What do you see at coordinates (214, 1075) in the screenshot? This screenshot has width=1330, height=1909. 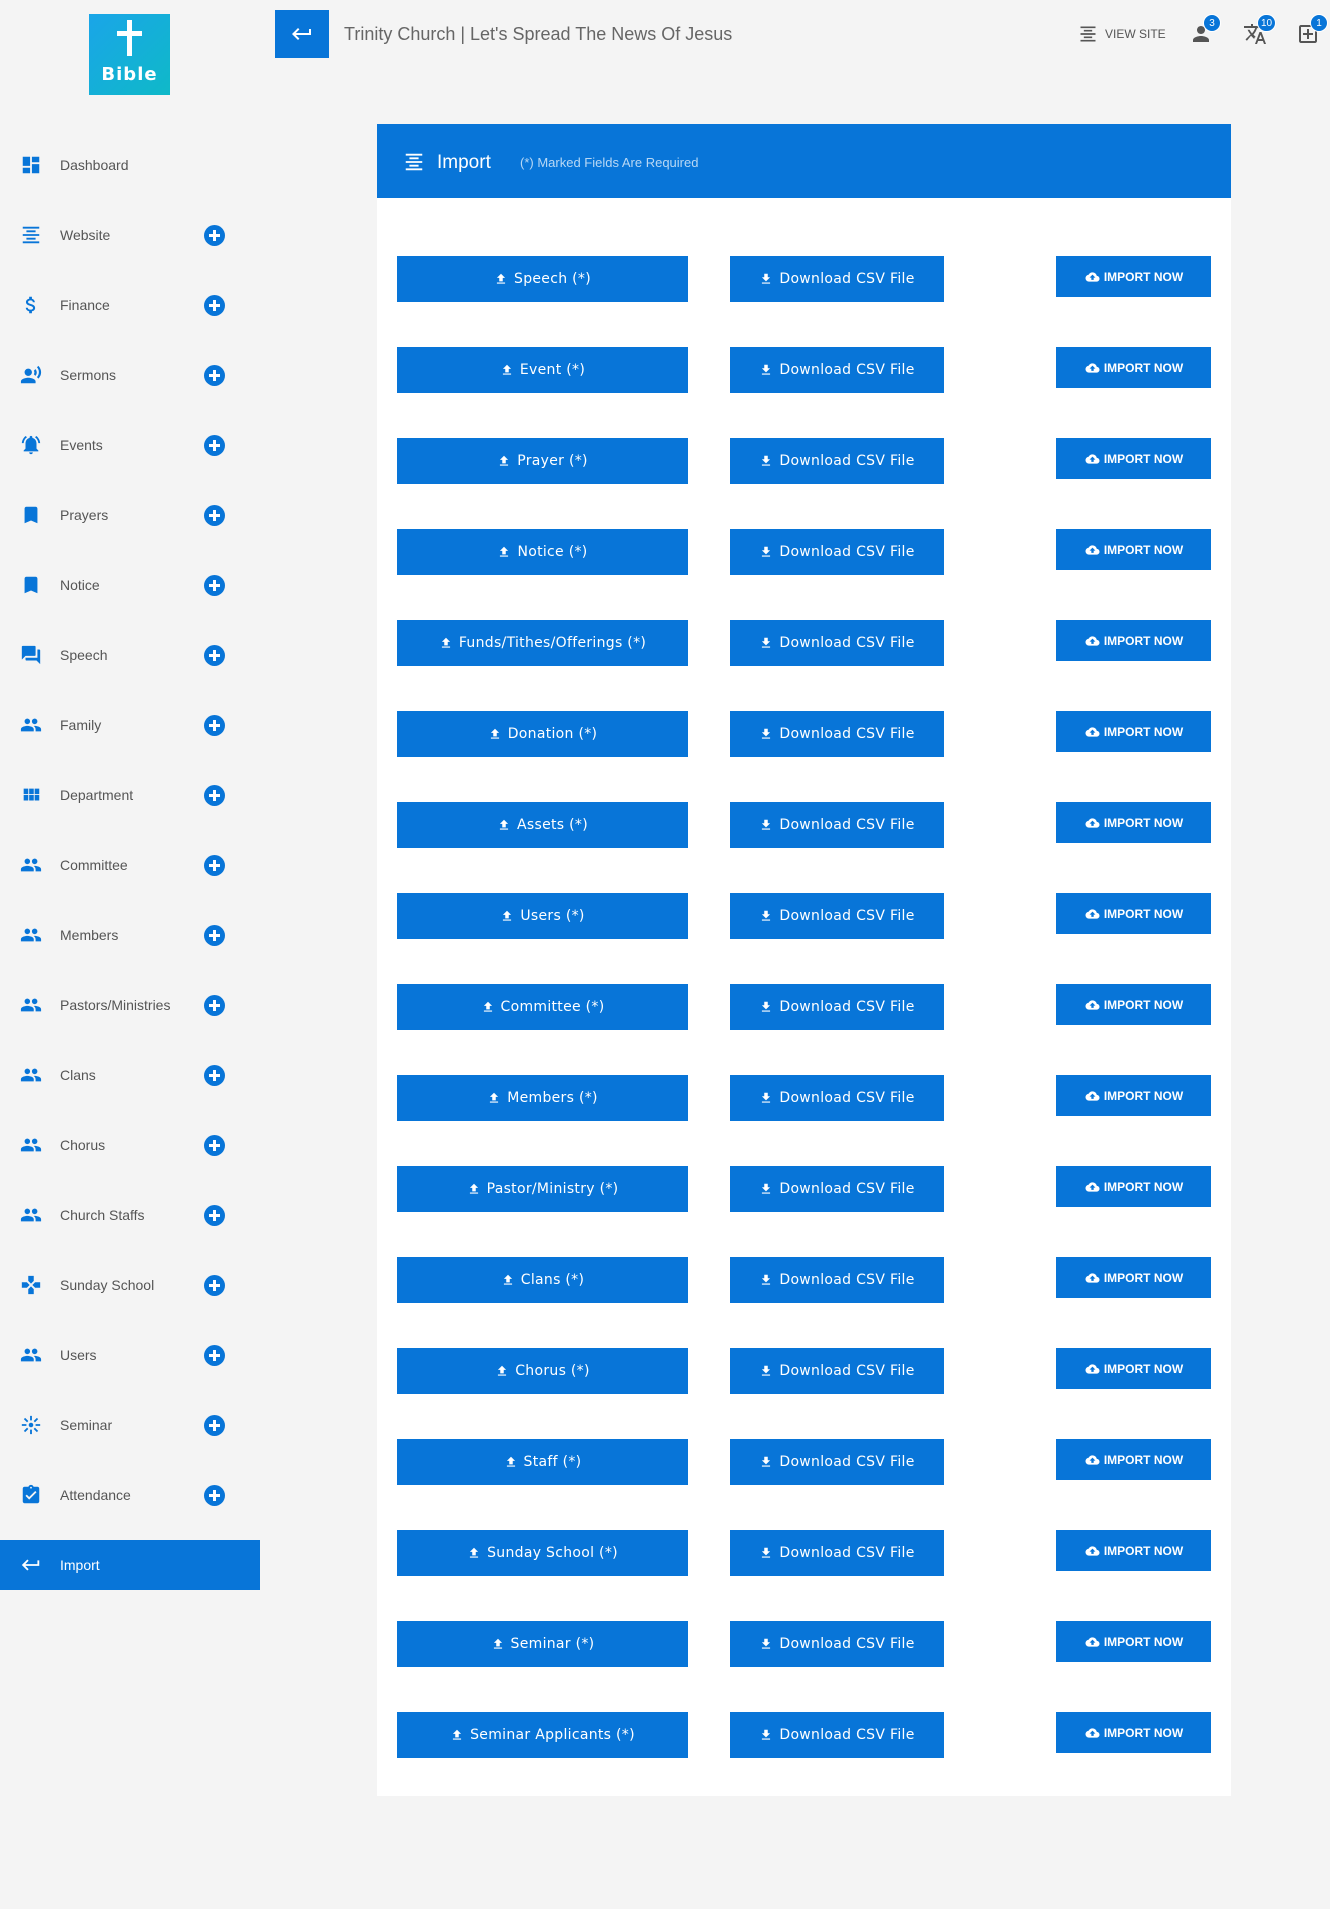 I see `add-clans-button` at bounding box center [214, 1075].